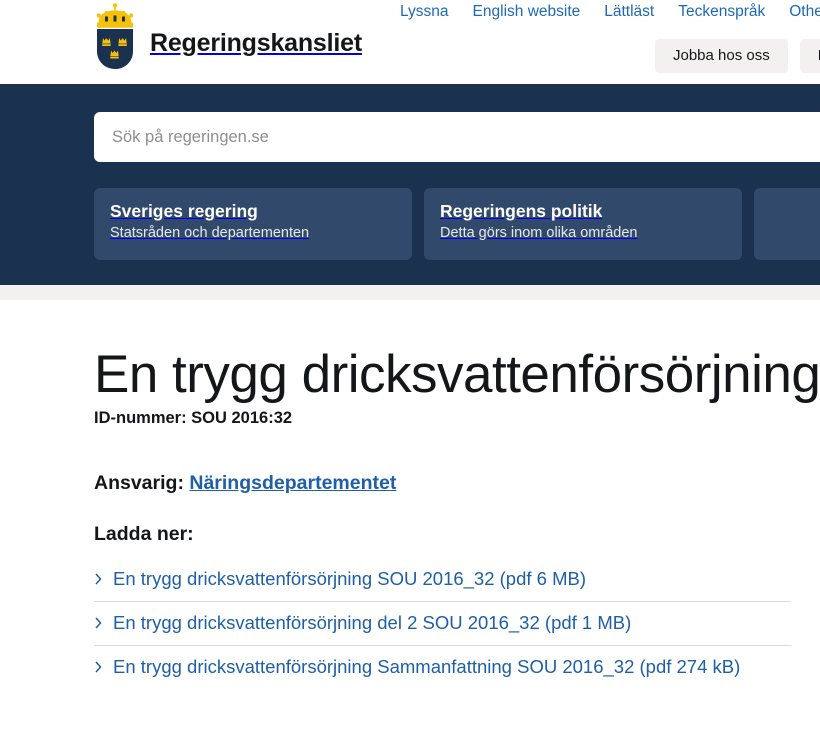 The image size is (820, 740). Describe the element at coordinates (292, 483) in the screenshot. I see `responsible-department-link: Näringsdepartementet` at that location.